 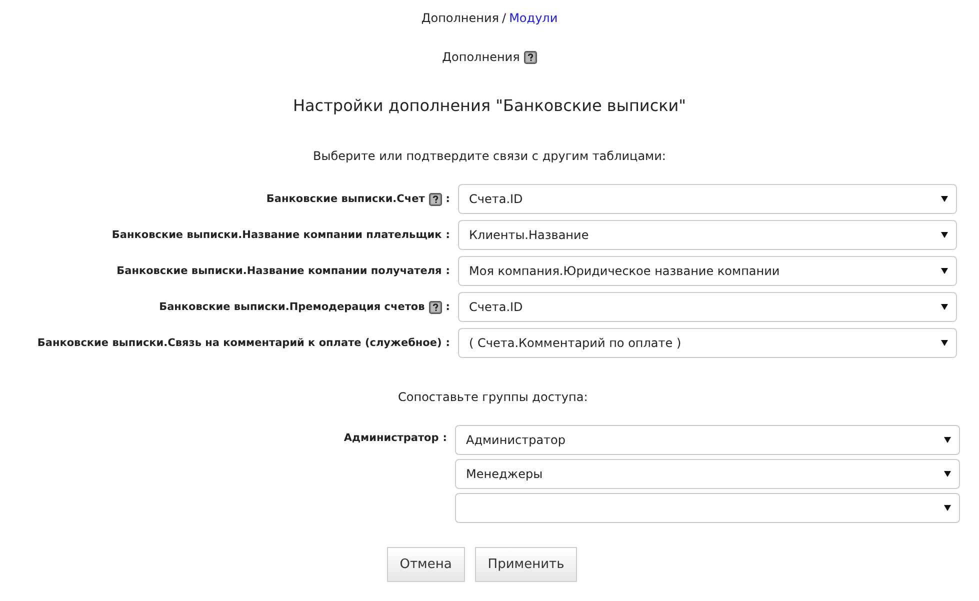 What do you see at coordinates (707, 235) in the screenshot?
I see `dropdown-select: Клиенты.Название` at bounding box center [707, 235].